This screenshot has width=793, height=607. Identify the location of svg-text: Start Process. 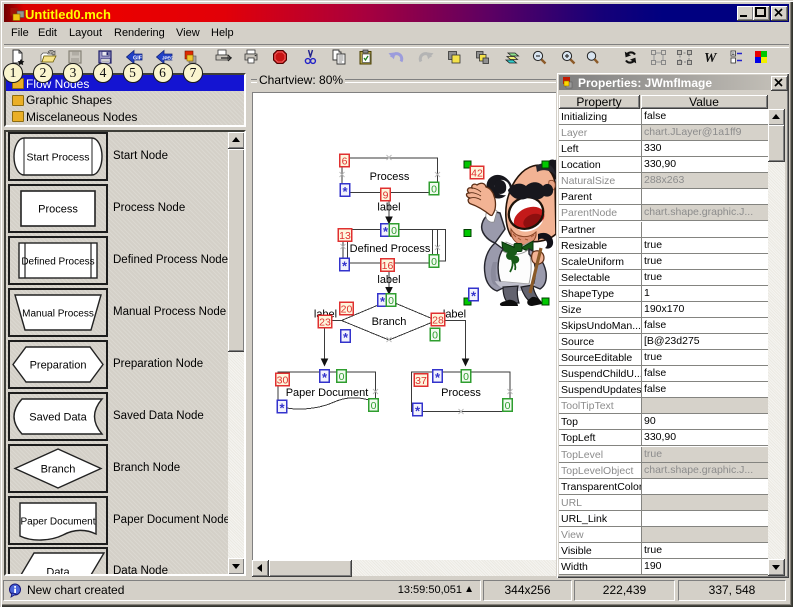
(57, 158).